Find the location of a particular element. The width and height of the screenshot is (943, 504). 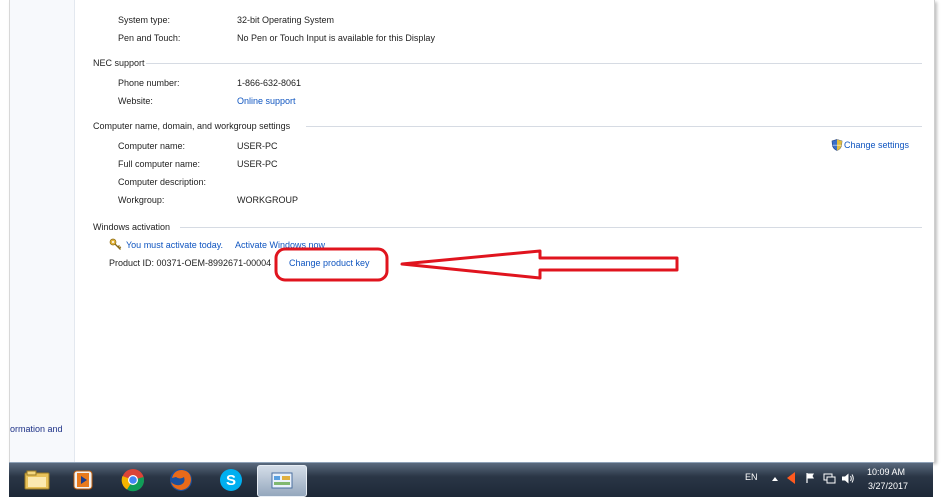

clock-date: 3/27/2017 is located at coordinates (888, 486).